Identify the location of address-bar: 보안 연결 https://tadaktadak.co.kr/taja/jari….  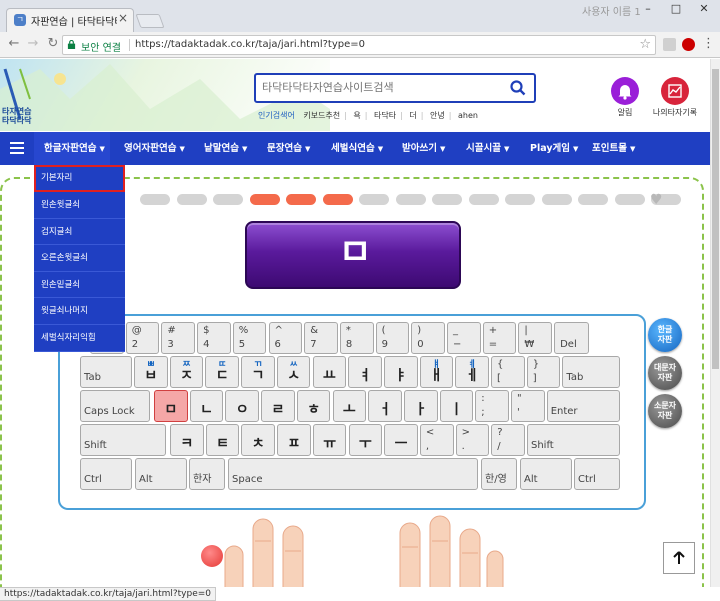
(359, 45).